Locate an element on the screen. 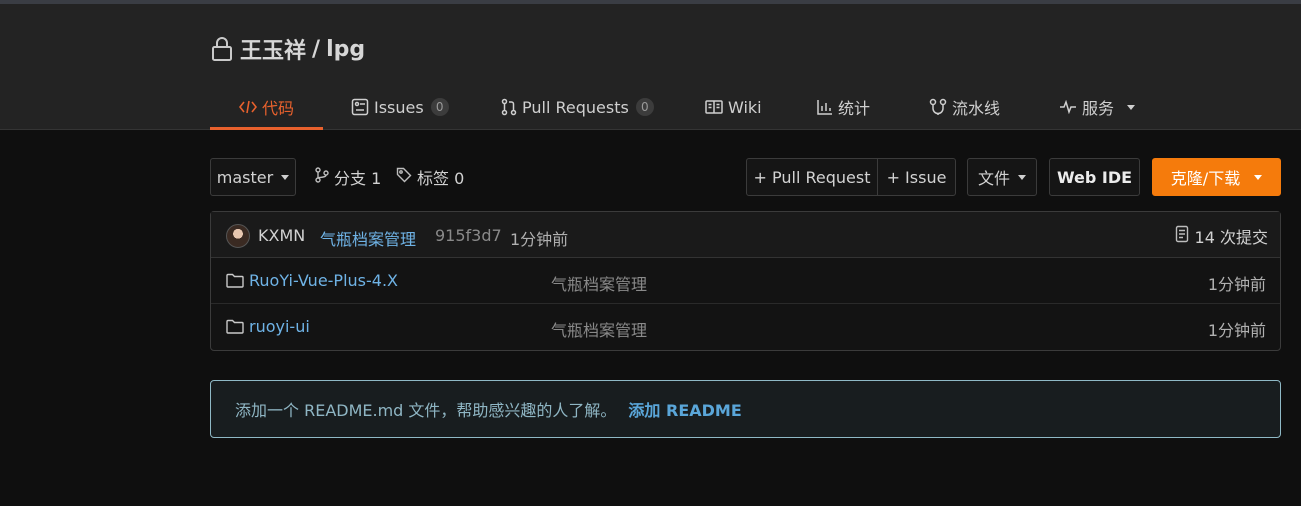  list-item: RuoYi-Vue-Plus-4.X 气瓶档案管理 1分钟前 is located at coordinates (745, 281).